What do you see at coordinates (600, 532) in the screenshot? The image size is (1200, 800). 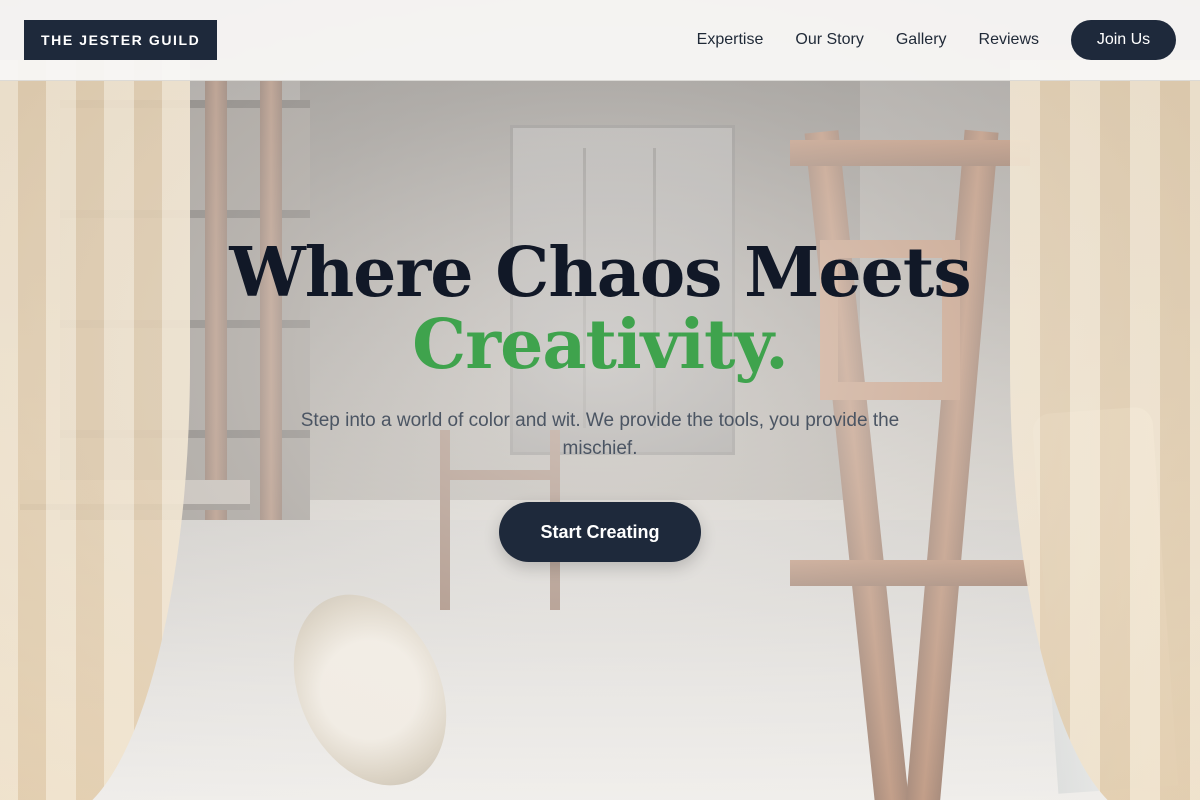 I see `start-creating-button: Start Creating` at bounding box center [600, 532].